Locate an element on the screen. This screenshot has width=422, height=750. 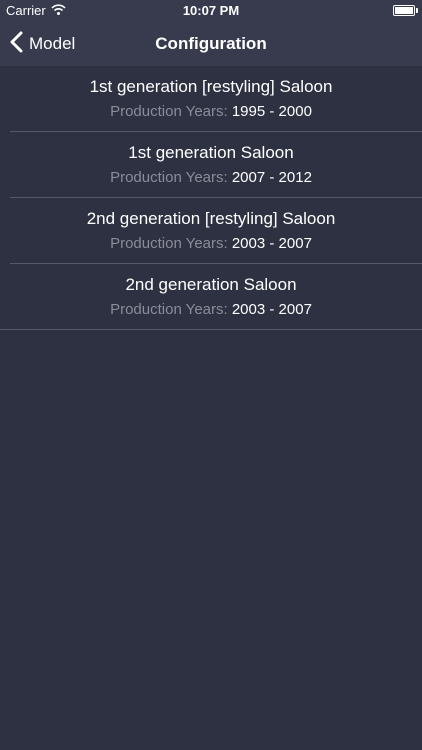
battery-level is located at coordinates (404, 10).